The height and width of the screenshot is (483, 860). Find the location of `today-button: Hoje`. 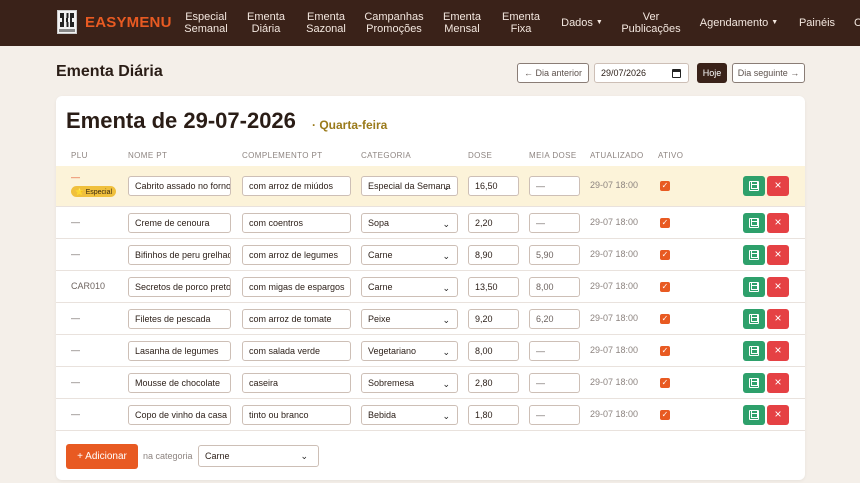

today-button: Hoje is located at coordinates (712, 73).